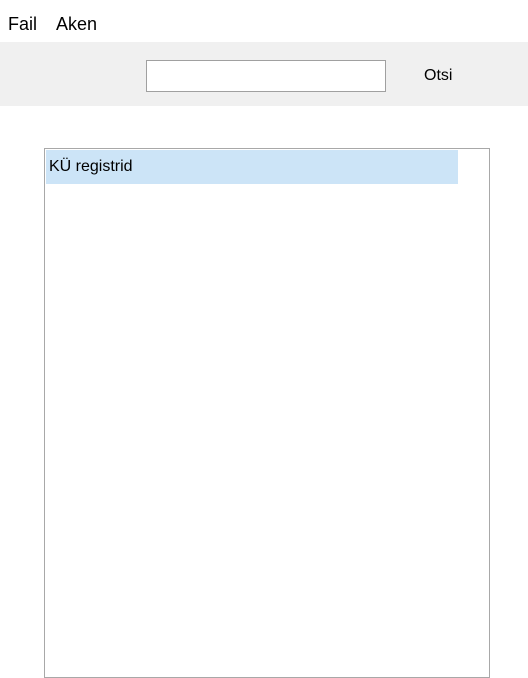 Image resolution: width=528 pixels, height=678 pixels. Describe the element at coordinates (76, 24) in the screenshot. I see `menu-item-aken: Aken` at that location.